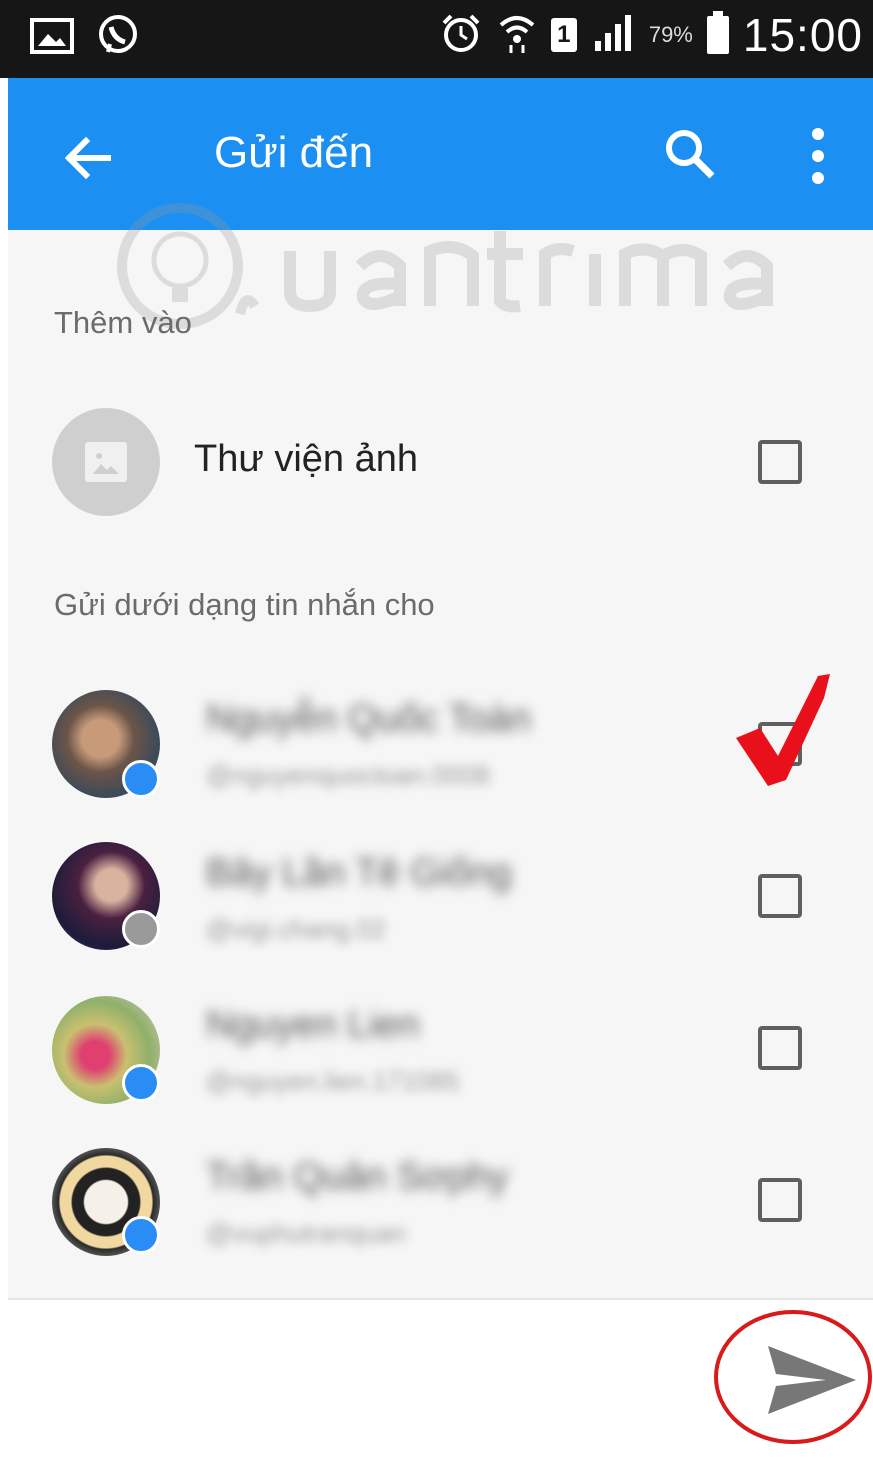 Image resolution: width=873 pixels, height=1458 pixels. What do you see at coordinates (118, 38) in the screenshot?
I see `viber-icon` at bounding box center [118, 38].